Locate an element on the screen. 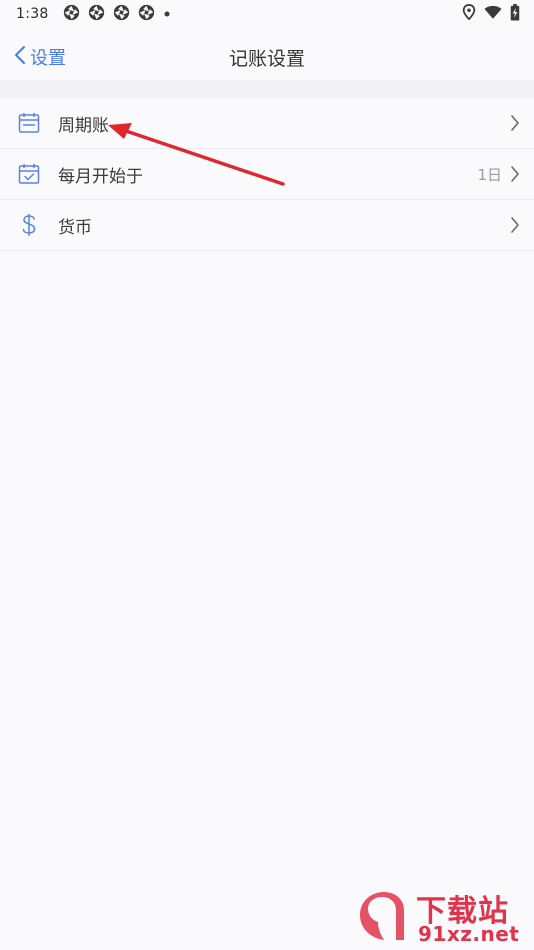 The height and width of the screenshot is (950, 534). location-icon is located at coordinates (469, 13).